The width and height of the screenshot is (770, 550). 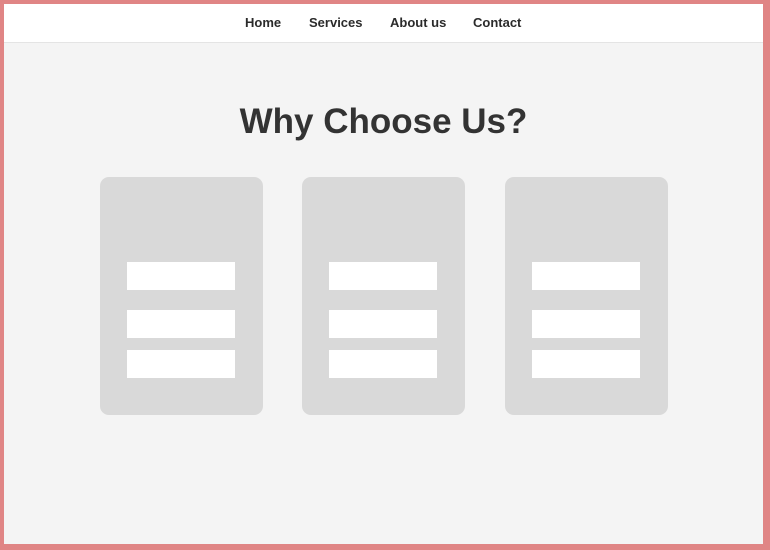 I want to click on top-navbar: Home Services About us Contact, so click(x=383, y=23).